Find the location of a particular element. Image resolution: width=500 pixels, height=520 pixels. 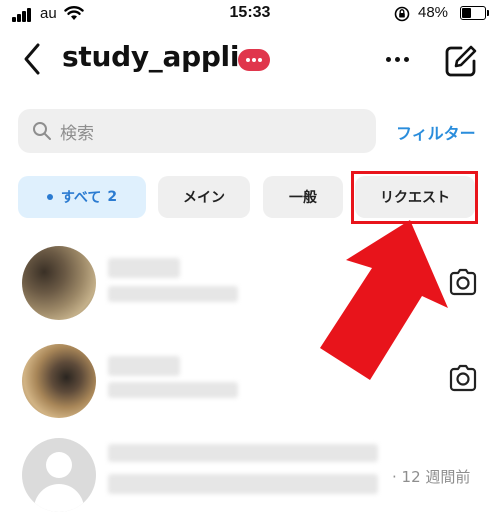

tab-main: メイン is located at coordinates (204, 197).